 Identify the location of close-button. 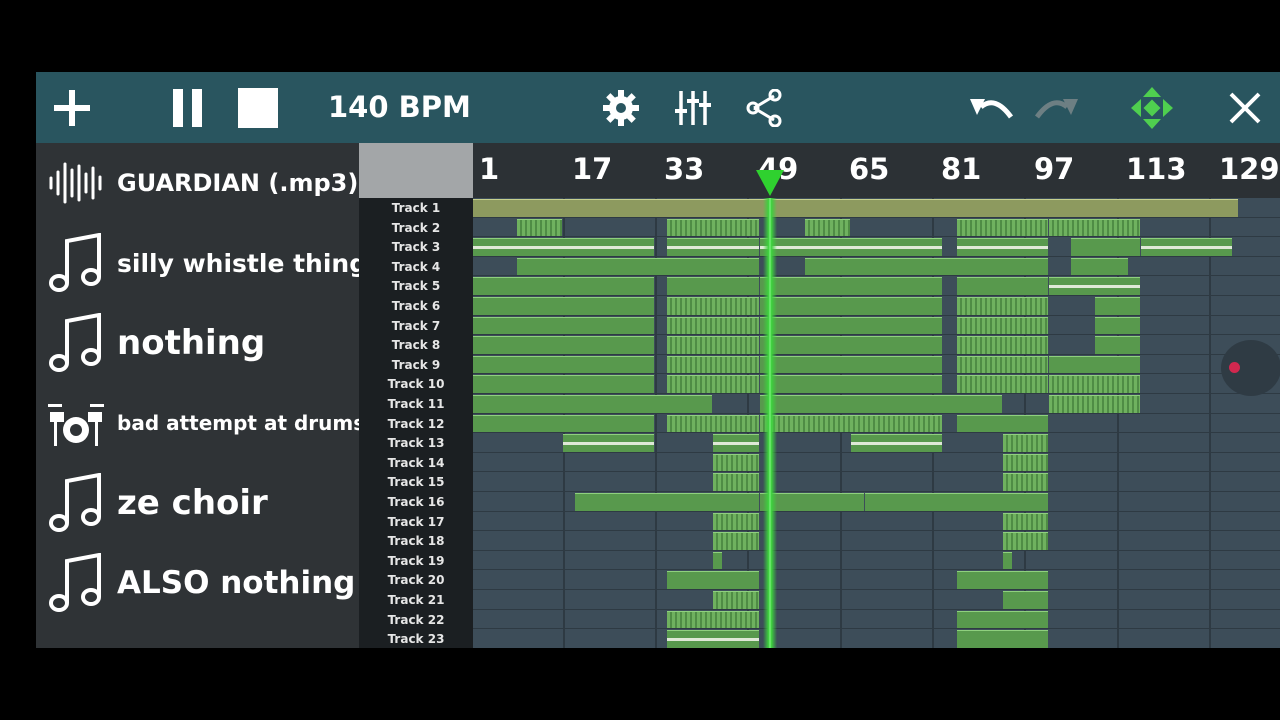
(1245, 107).